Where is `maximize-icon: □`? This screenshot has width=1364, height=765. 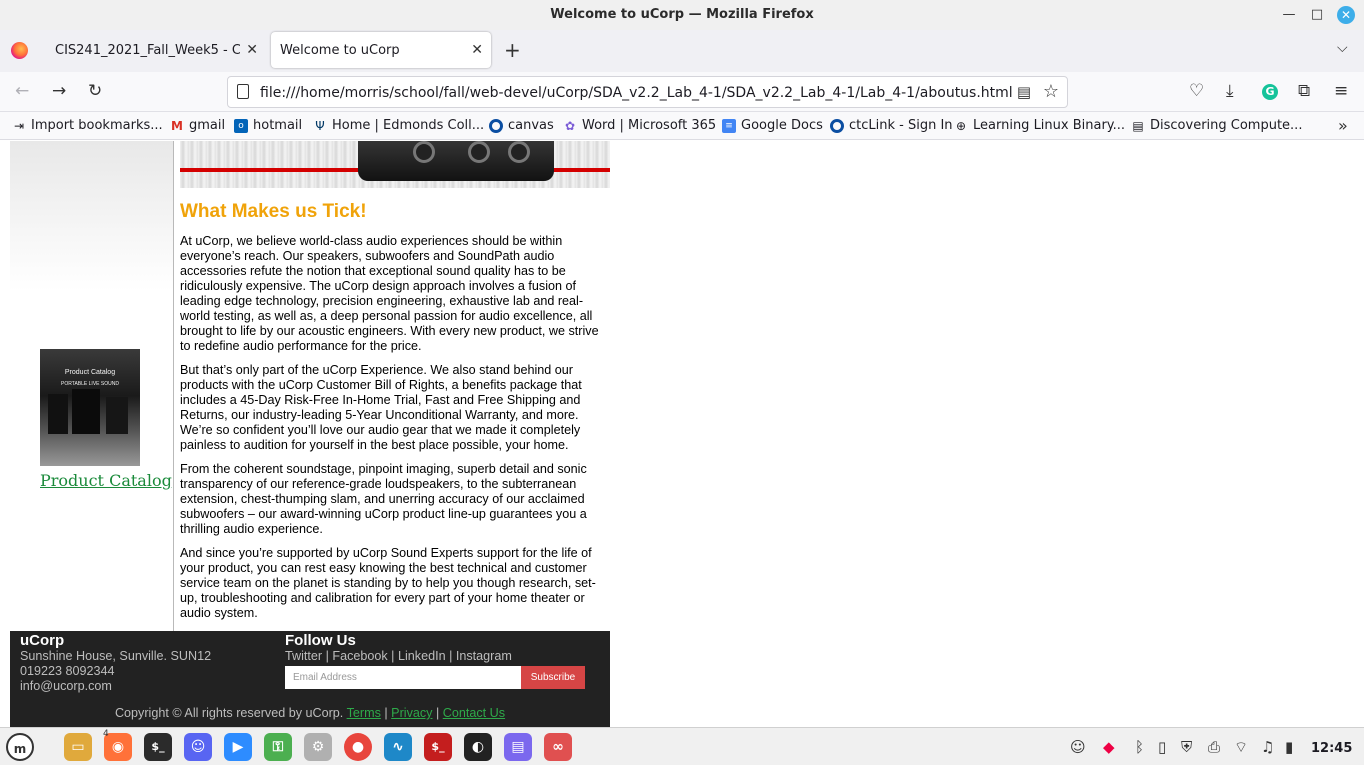 maximize-icon: □ is located at coordinates (1317, 15).